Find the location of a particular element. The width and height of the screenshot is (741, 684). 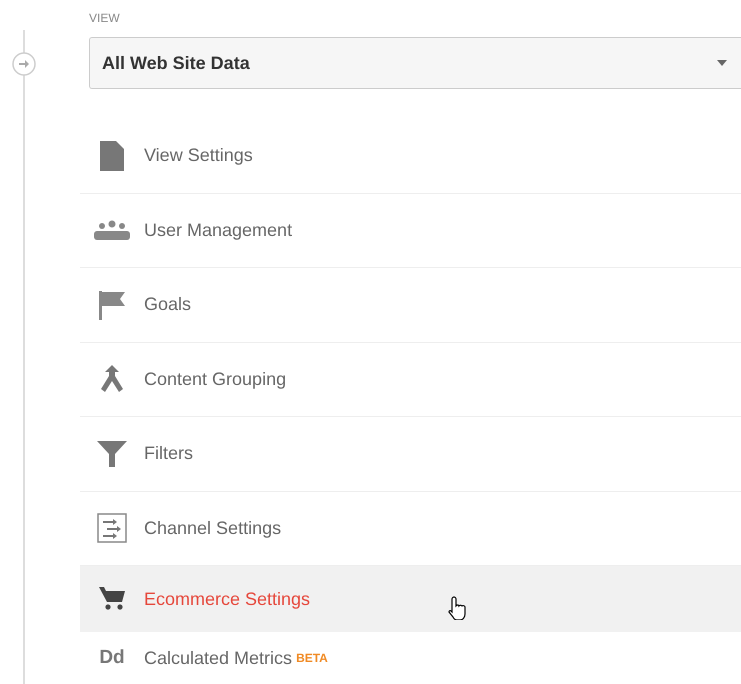

menu-item: Ecommerce Settings is located at coordinates (410, 599).